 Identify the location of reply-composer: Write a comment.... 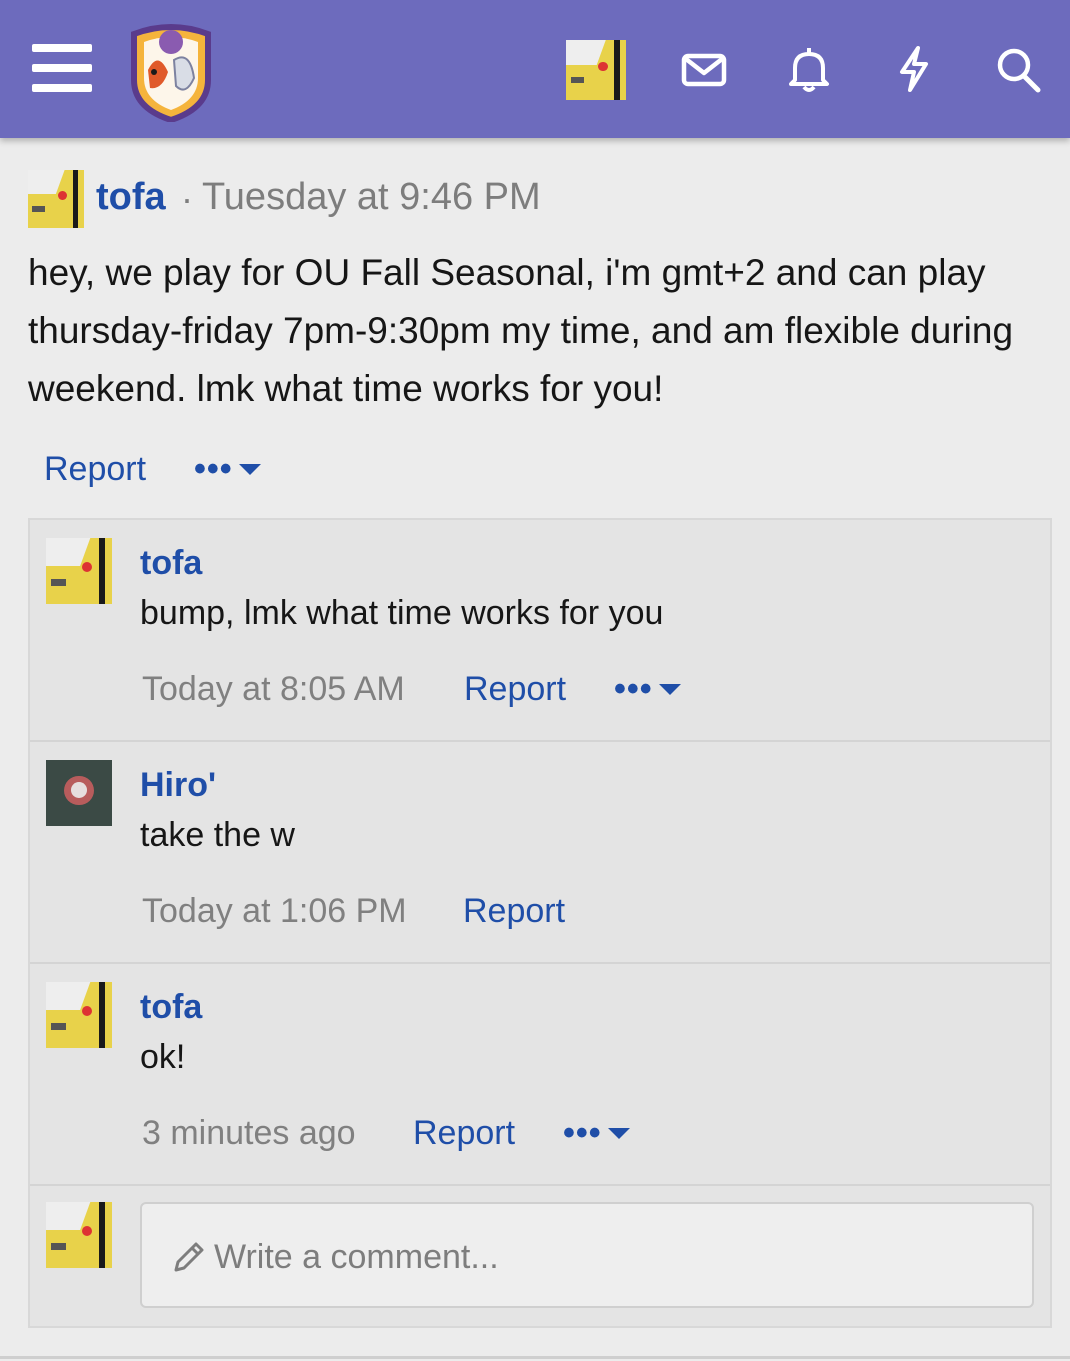
(540, 1257).